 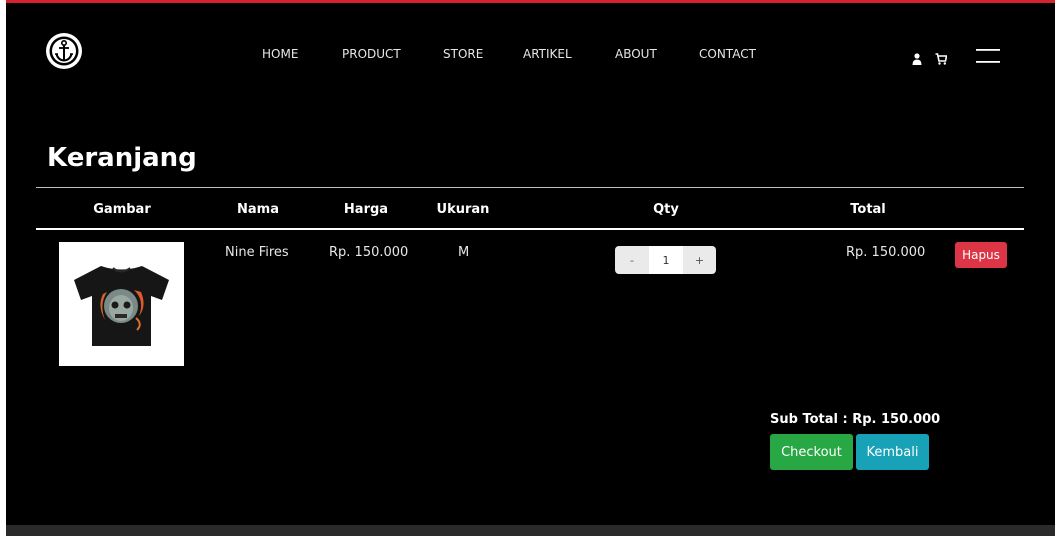 I want to click on divider-header, so click(x=530, y=229).